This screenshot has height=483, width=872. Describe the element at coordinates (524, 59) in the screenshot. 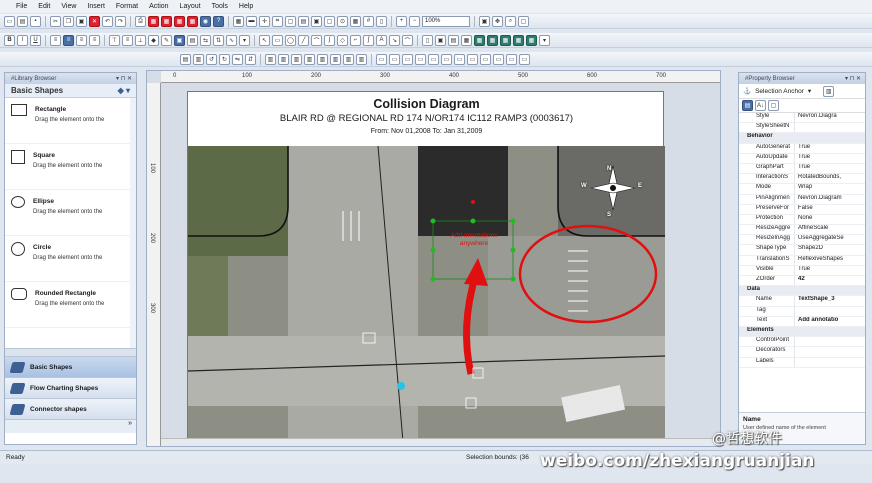

I see `size-l-icon: ▭` at that location.